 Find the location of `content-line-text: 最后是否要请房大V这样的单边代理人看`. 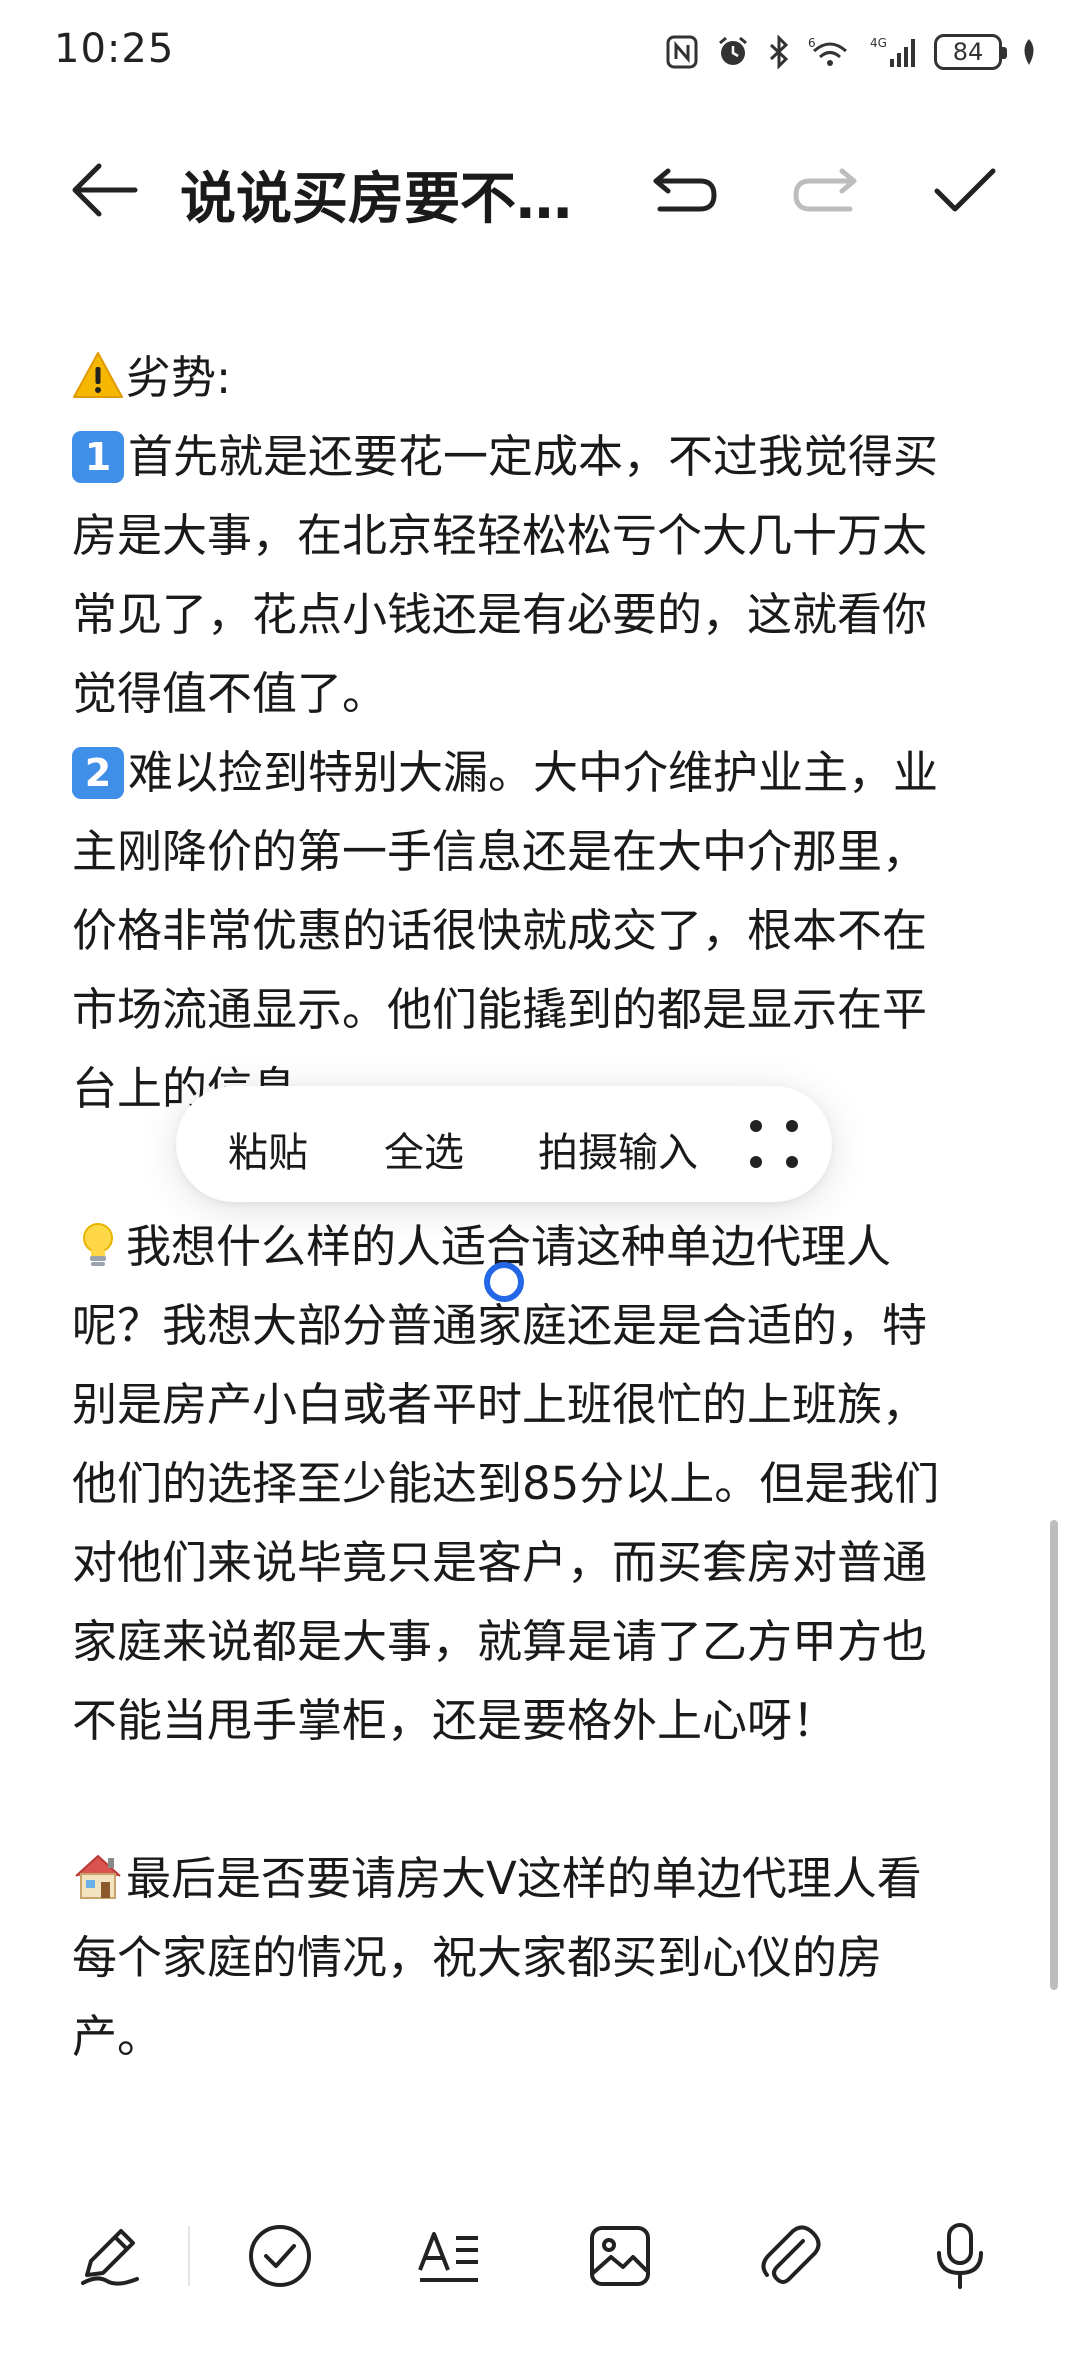

content-line-text: 最后是否要请房大V这样的单边代理人看 is located at coordinates (524, 1878).